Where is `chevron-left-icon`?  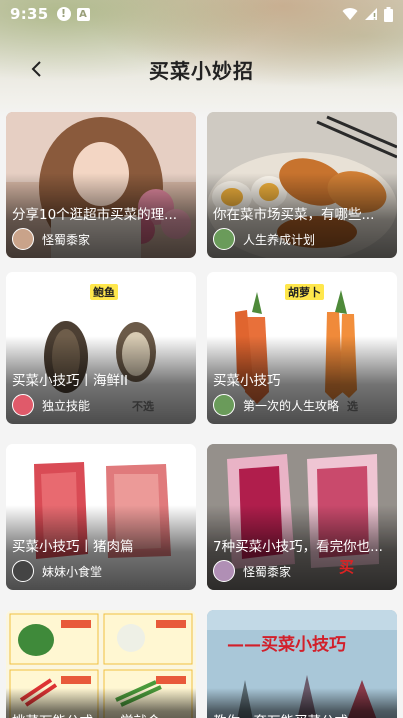 chevron-left-icon is located at coordinates (36, 69).